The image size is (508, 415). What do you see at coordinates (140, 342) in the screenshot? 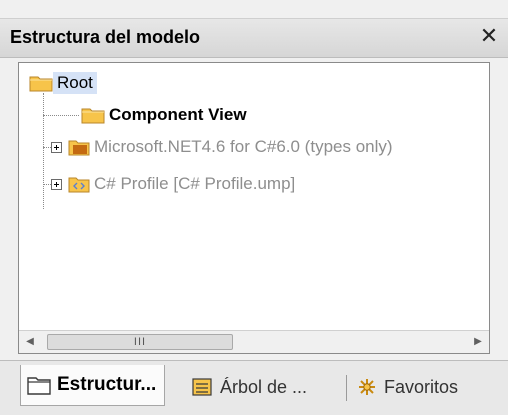
I see `scroll-thumb: III` at bounding box center [140, 342].